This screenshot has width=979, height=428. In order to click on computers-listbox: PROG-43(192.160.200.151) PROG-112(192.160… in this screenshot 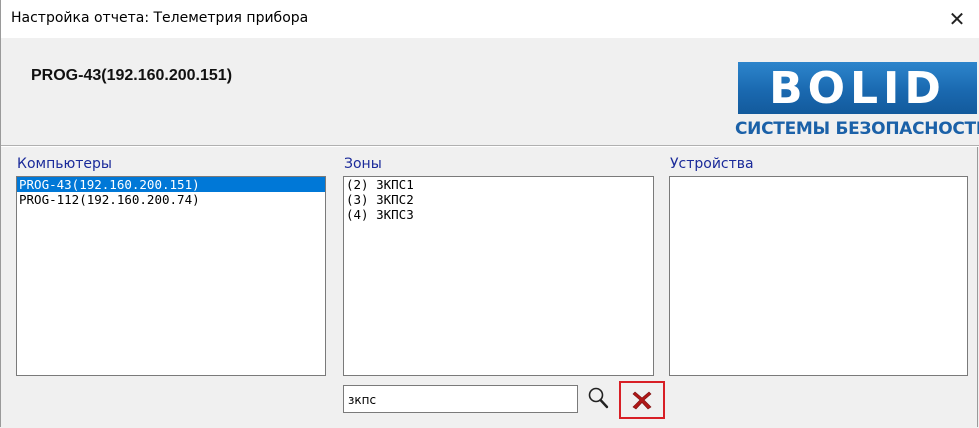, I will do `click(171, 276)`.